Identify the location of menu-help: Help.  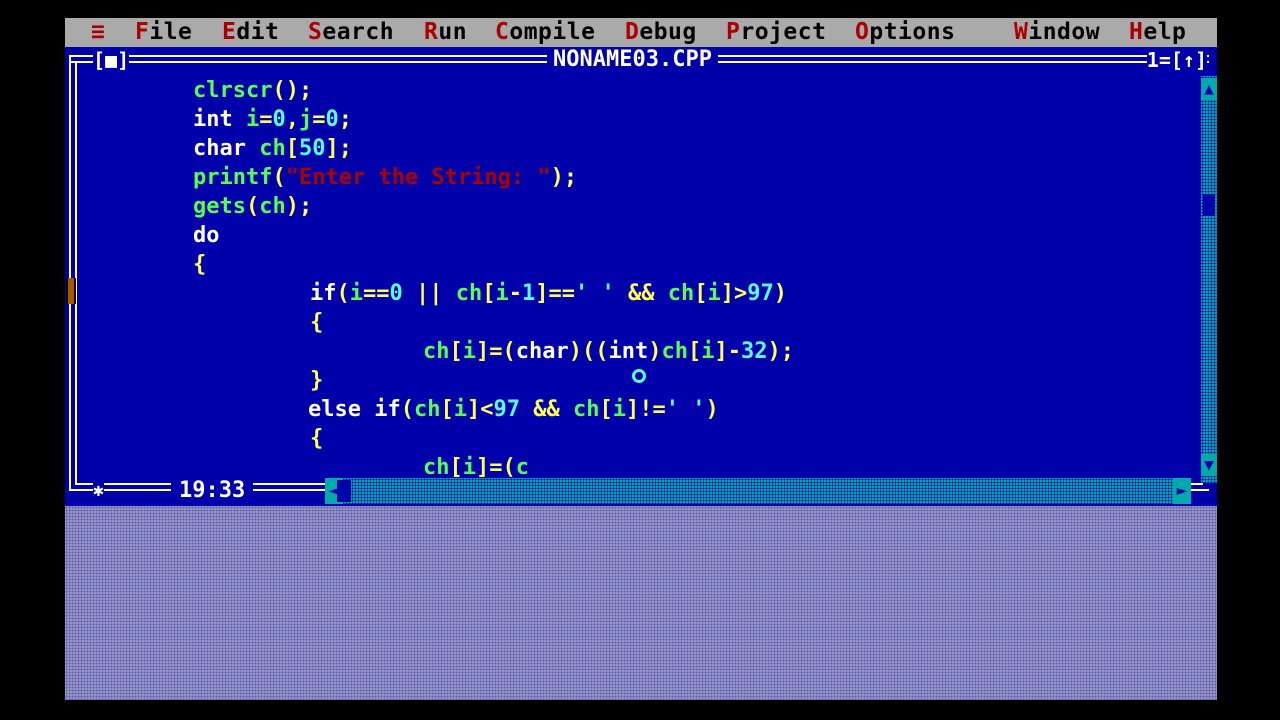
(1157, 32).